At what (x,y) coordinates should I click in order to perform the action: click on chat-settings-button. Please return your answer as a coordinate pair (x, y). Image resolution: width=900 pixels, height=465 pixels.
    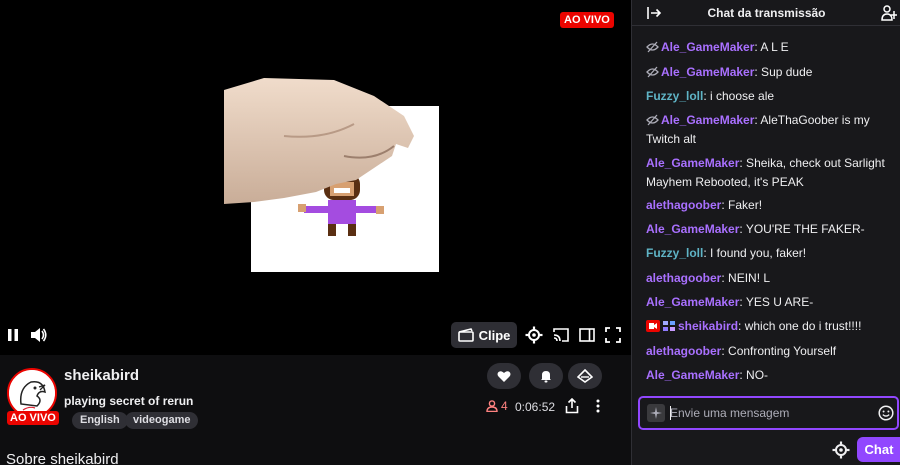
    Looking at the image, I should click on (841, 450).